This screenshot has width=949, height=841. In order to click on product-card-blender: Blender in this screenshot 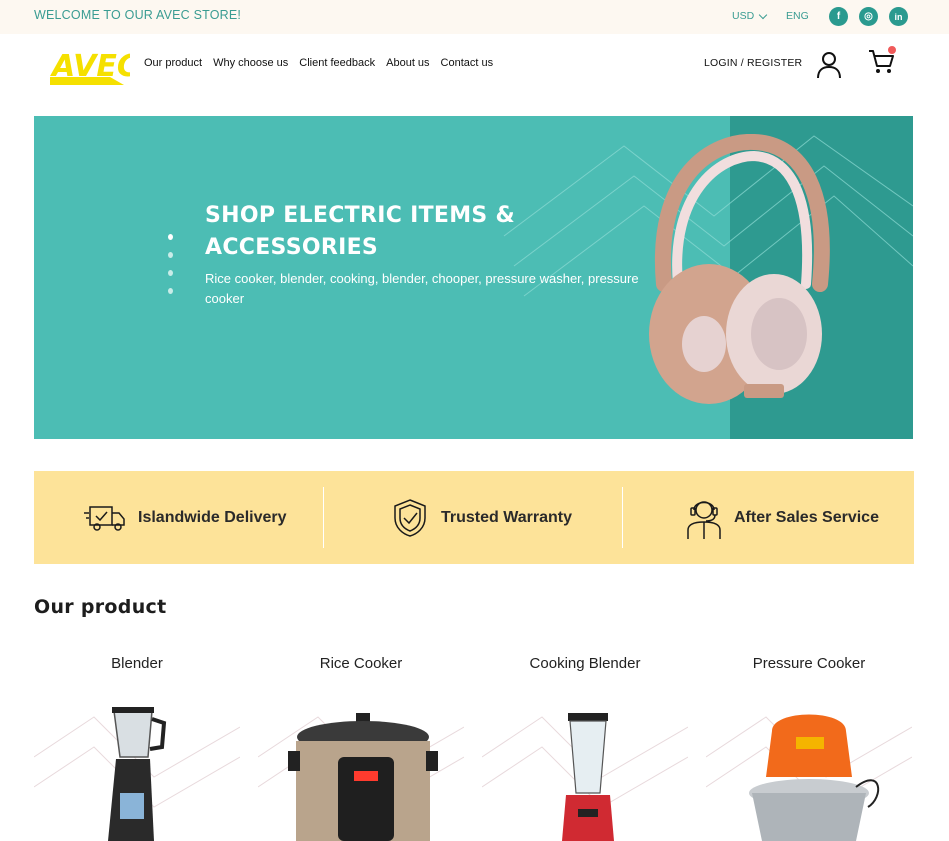, I will do `click(137, 748)`.